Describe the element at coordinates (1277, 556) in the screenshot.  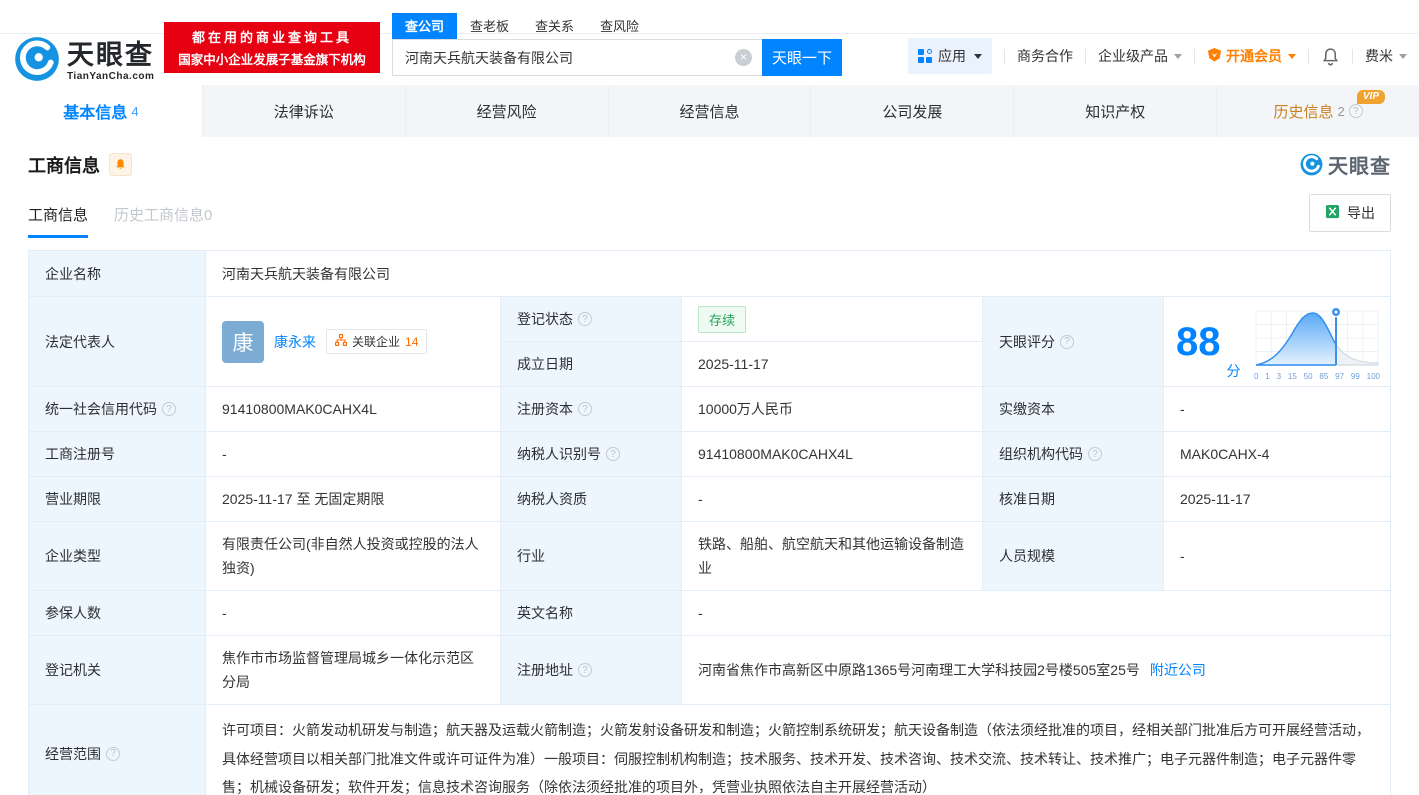
I see `staff-size-value: -` at that location.